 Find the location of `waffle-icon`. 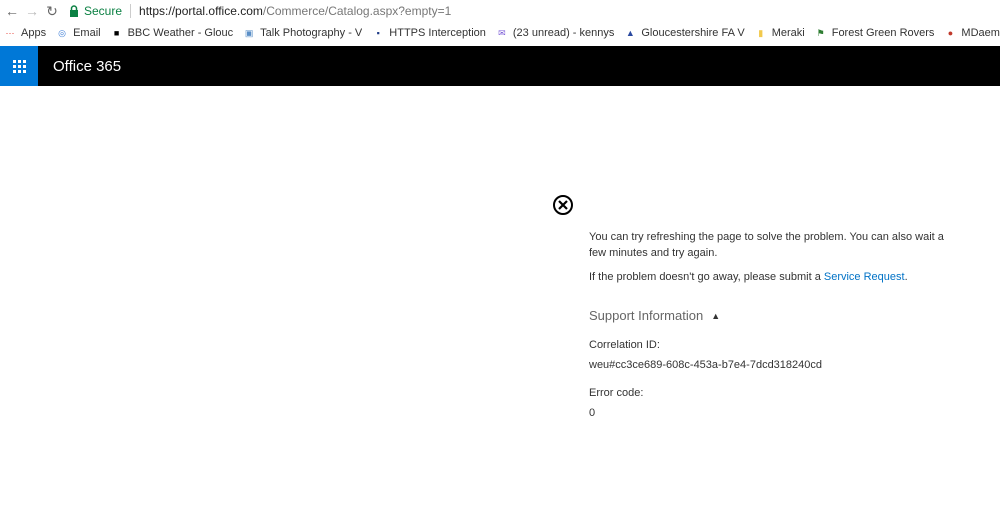

waffle-icon is located at coordinates (19, 66).